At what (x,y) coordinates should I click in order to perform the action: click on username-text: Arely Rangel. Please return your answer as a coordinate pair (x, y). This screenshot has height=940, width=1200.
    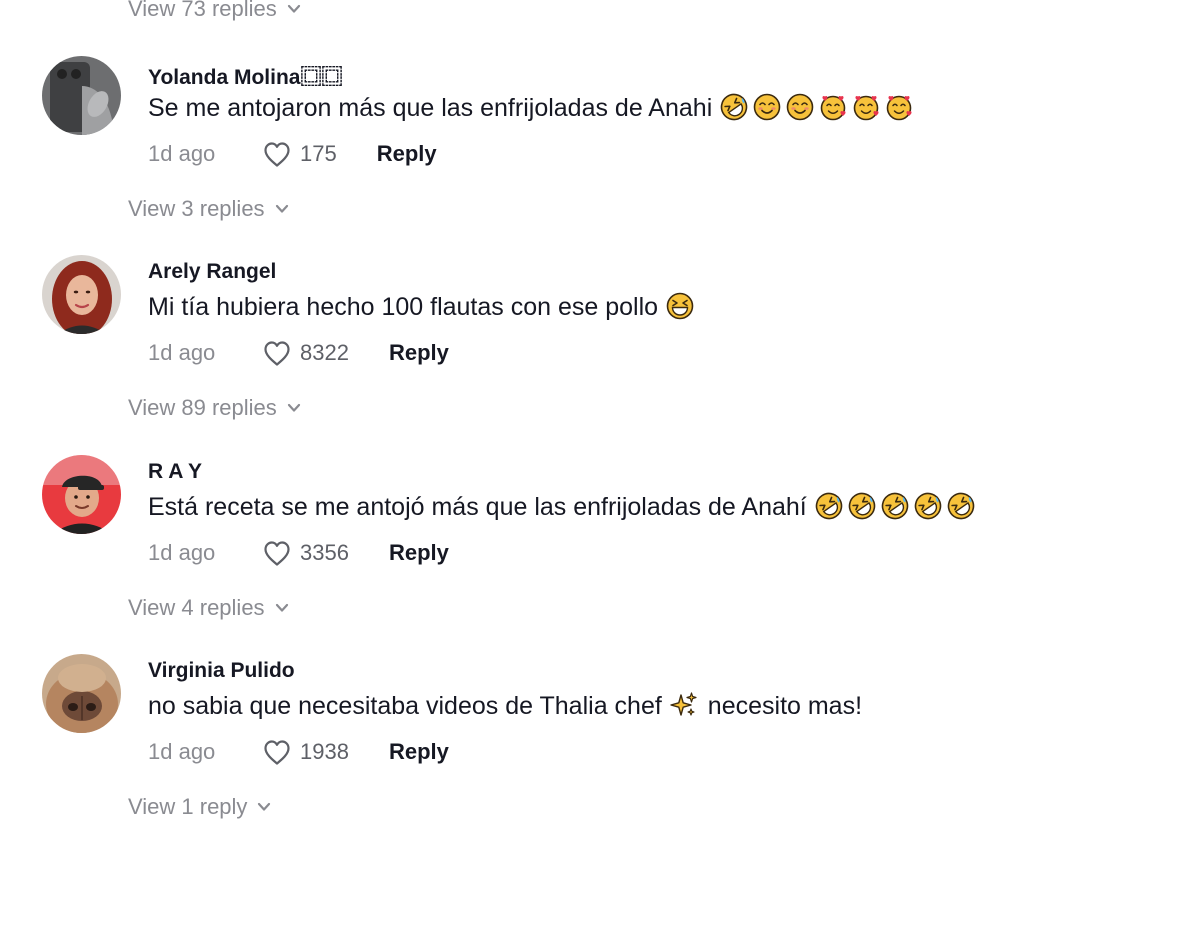
    Looking at the image, I should click on (212, 271).